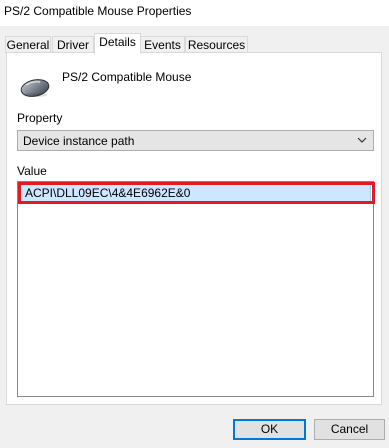 The image size is (389, 448). Describe the element at coordinates (32, 171) in the screenshot. I see `value-label: Value` at that location.